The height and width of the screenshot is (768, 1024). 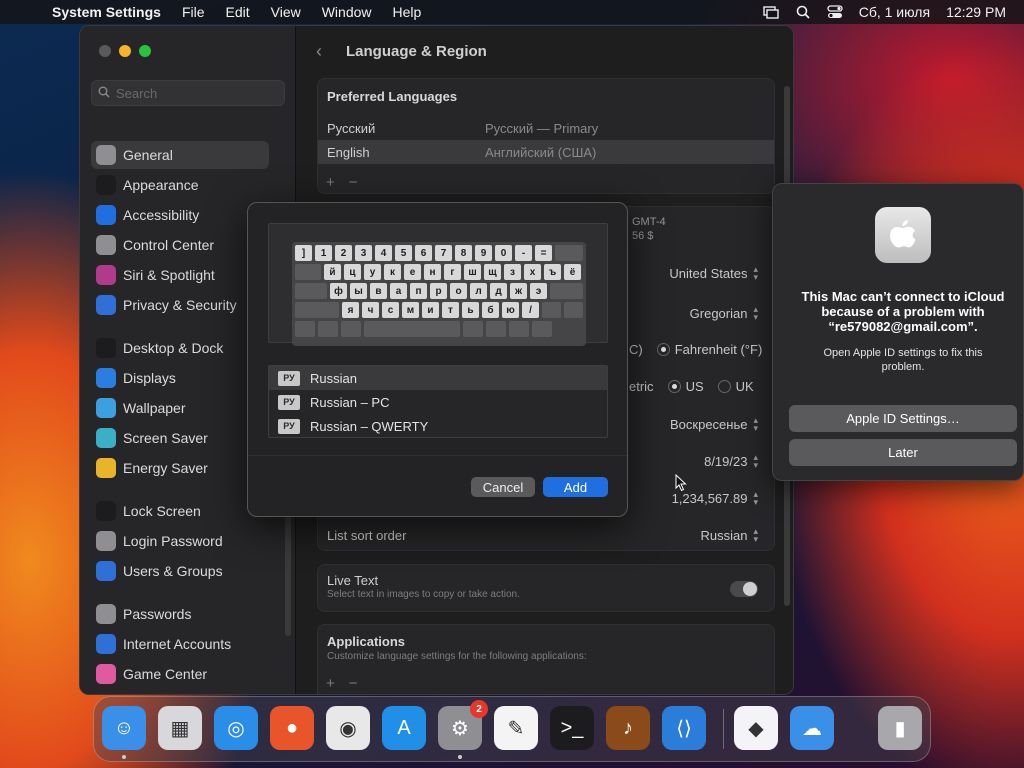 I want to click on launchpad-icon: ▦, so click(x=180, y=728).